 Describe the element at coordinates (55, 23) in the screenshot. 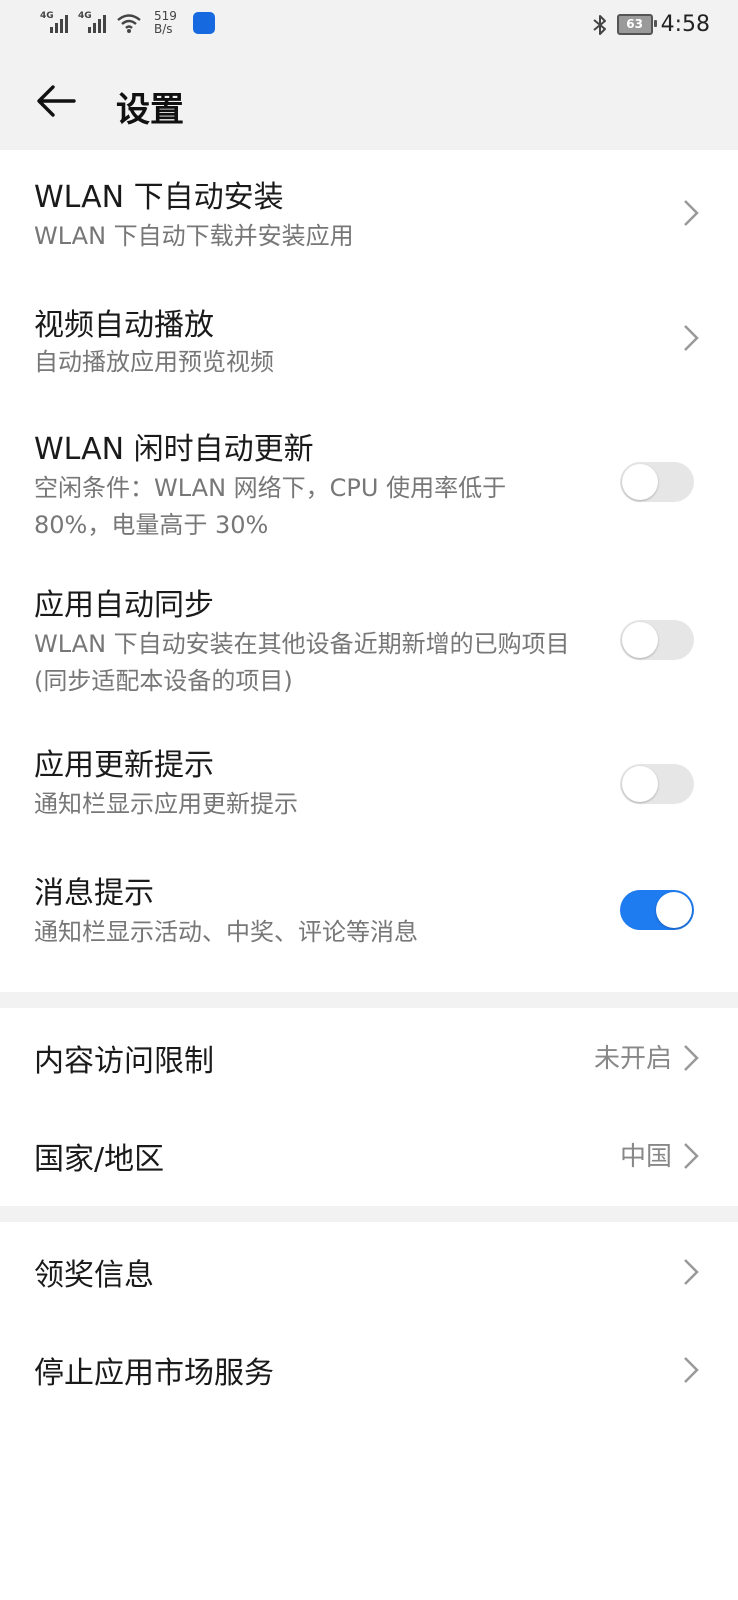

I see `signal-icon: 4G` at that location.